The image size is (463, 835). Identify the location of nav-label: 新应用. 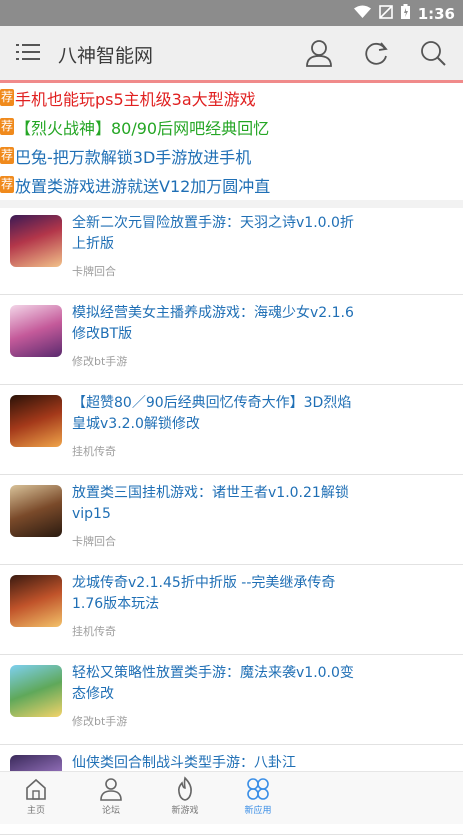
(258, 811).